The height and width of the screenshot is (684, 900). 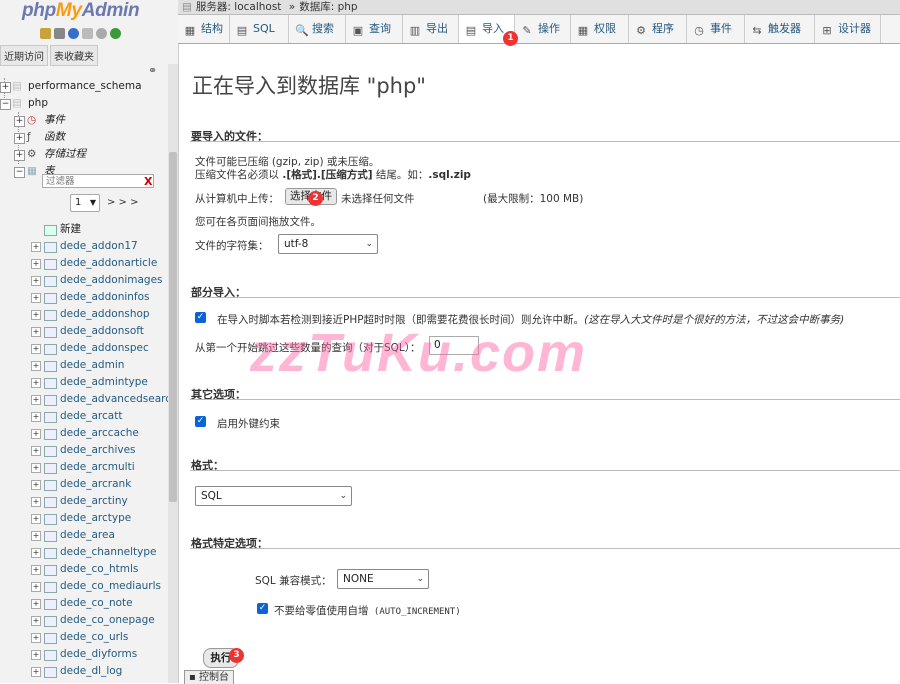 What do you see at coordinates (848, 29) in the screenshot?
I see `tab-designer: ⊞ 设计器` at bounding box center [848, 29].